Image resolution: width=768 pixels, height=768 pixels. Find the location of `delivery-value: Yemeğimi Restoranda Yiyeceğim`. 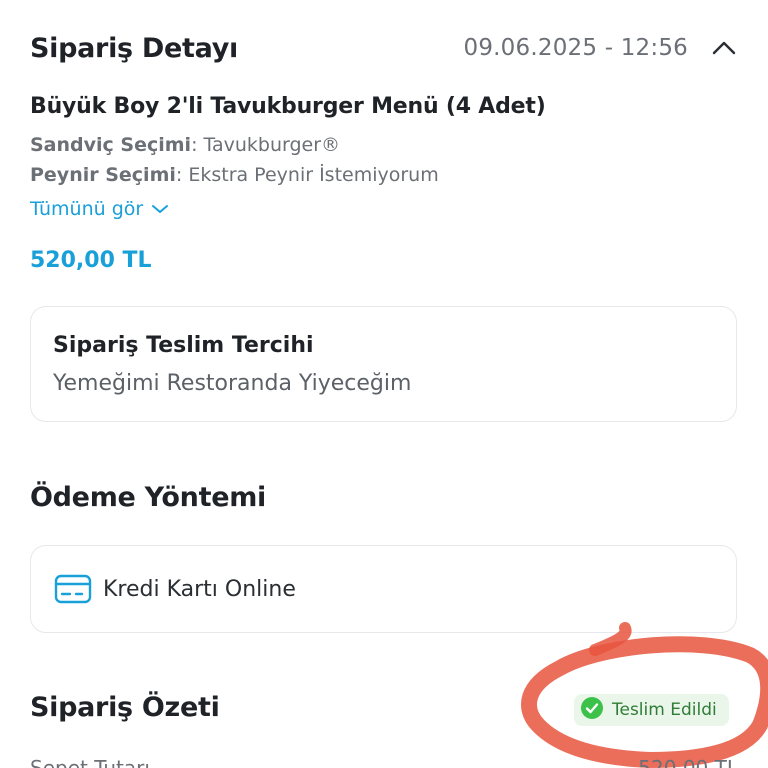

delivery-value: Yemeğimi Restoranda Yiyeceğim is located at coordinates (232, 383).